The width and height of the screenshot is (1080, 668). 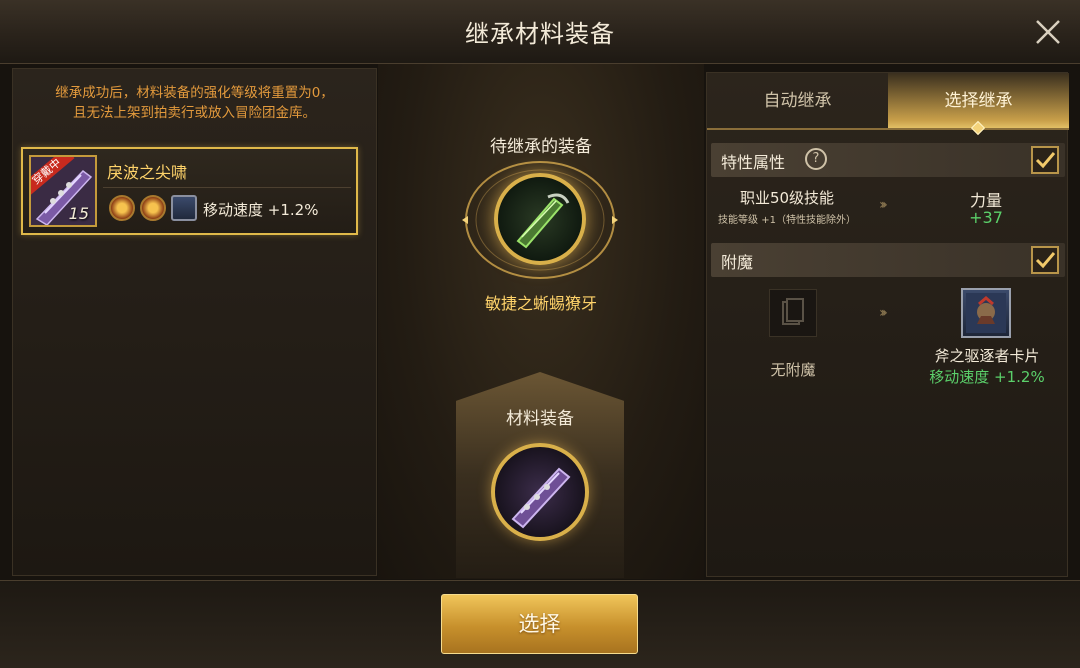 I want to click on item-thumbnail: 穿戴中 15, so click(x=63, y=191).